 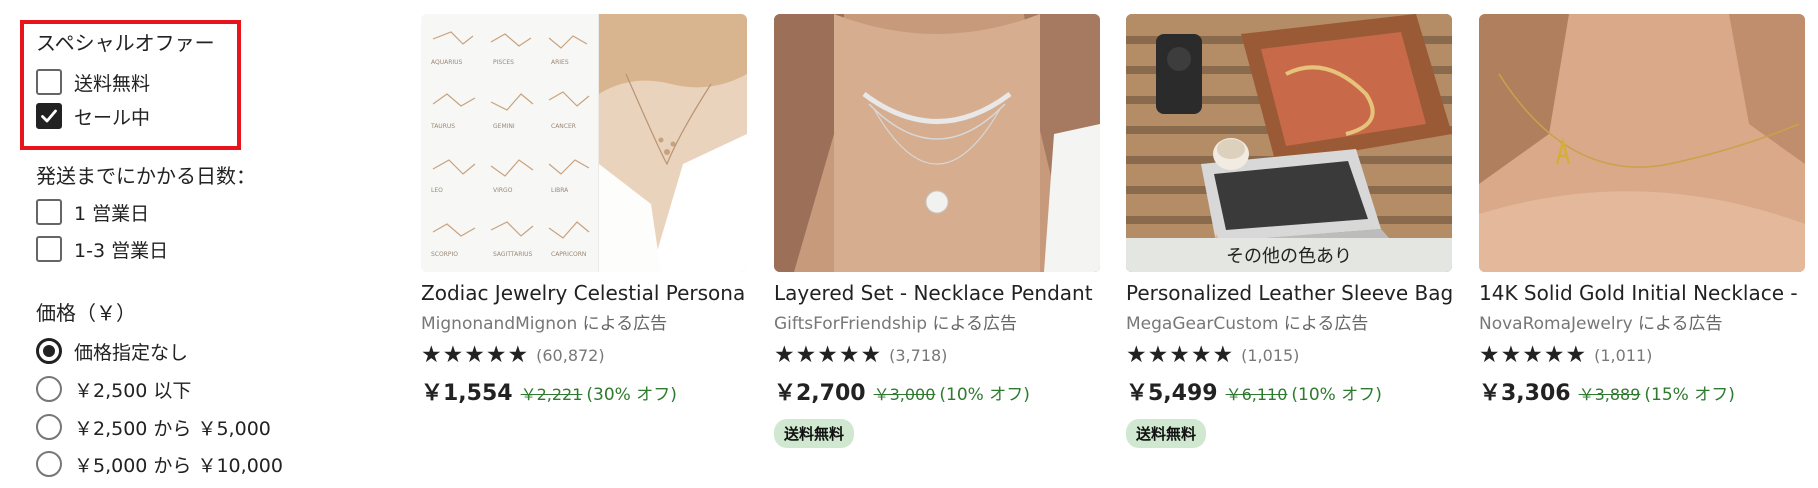 What do you see at coordinates (1289, 143) in the screenshot?
I see `product-image: その他の色あり` at bounding box center [1289, 143].